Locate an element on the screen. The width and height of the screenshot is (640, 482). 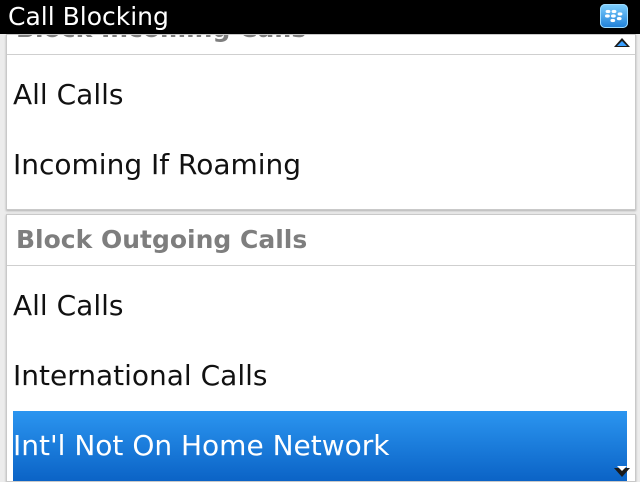
outgoing-intl-not-home-network-item: Int'l Not On Home Network is located at coordinates (320, 446).